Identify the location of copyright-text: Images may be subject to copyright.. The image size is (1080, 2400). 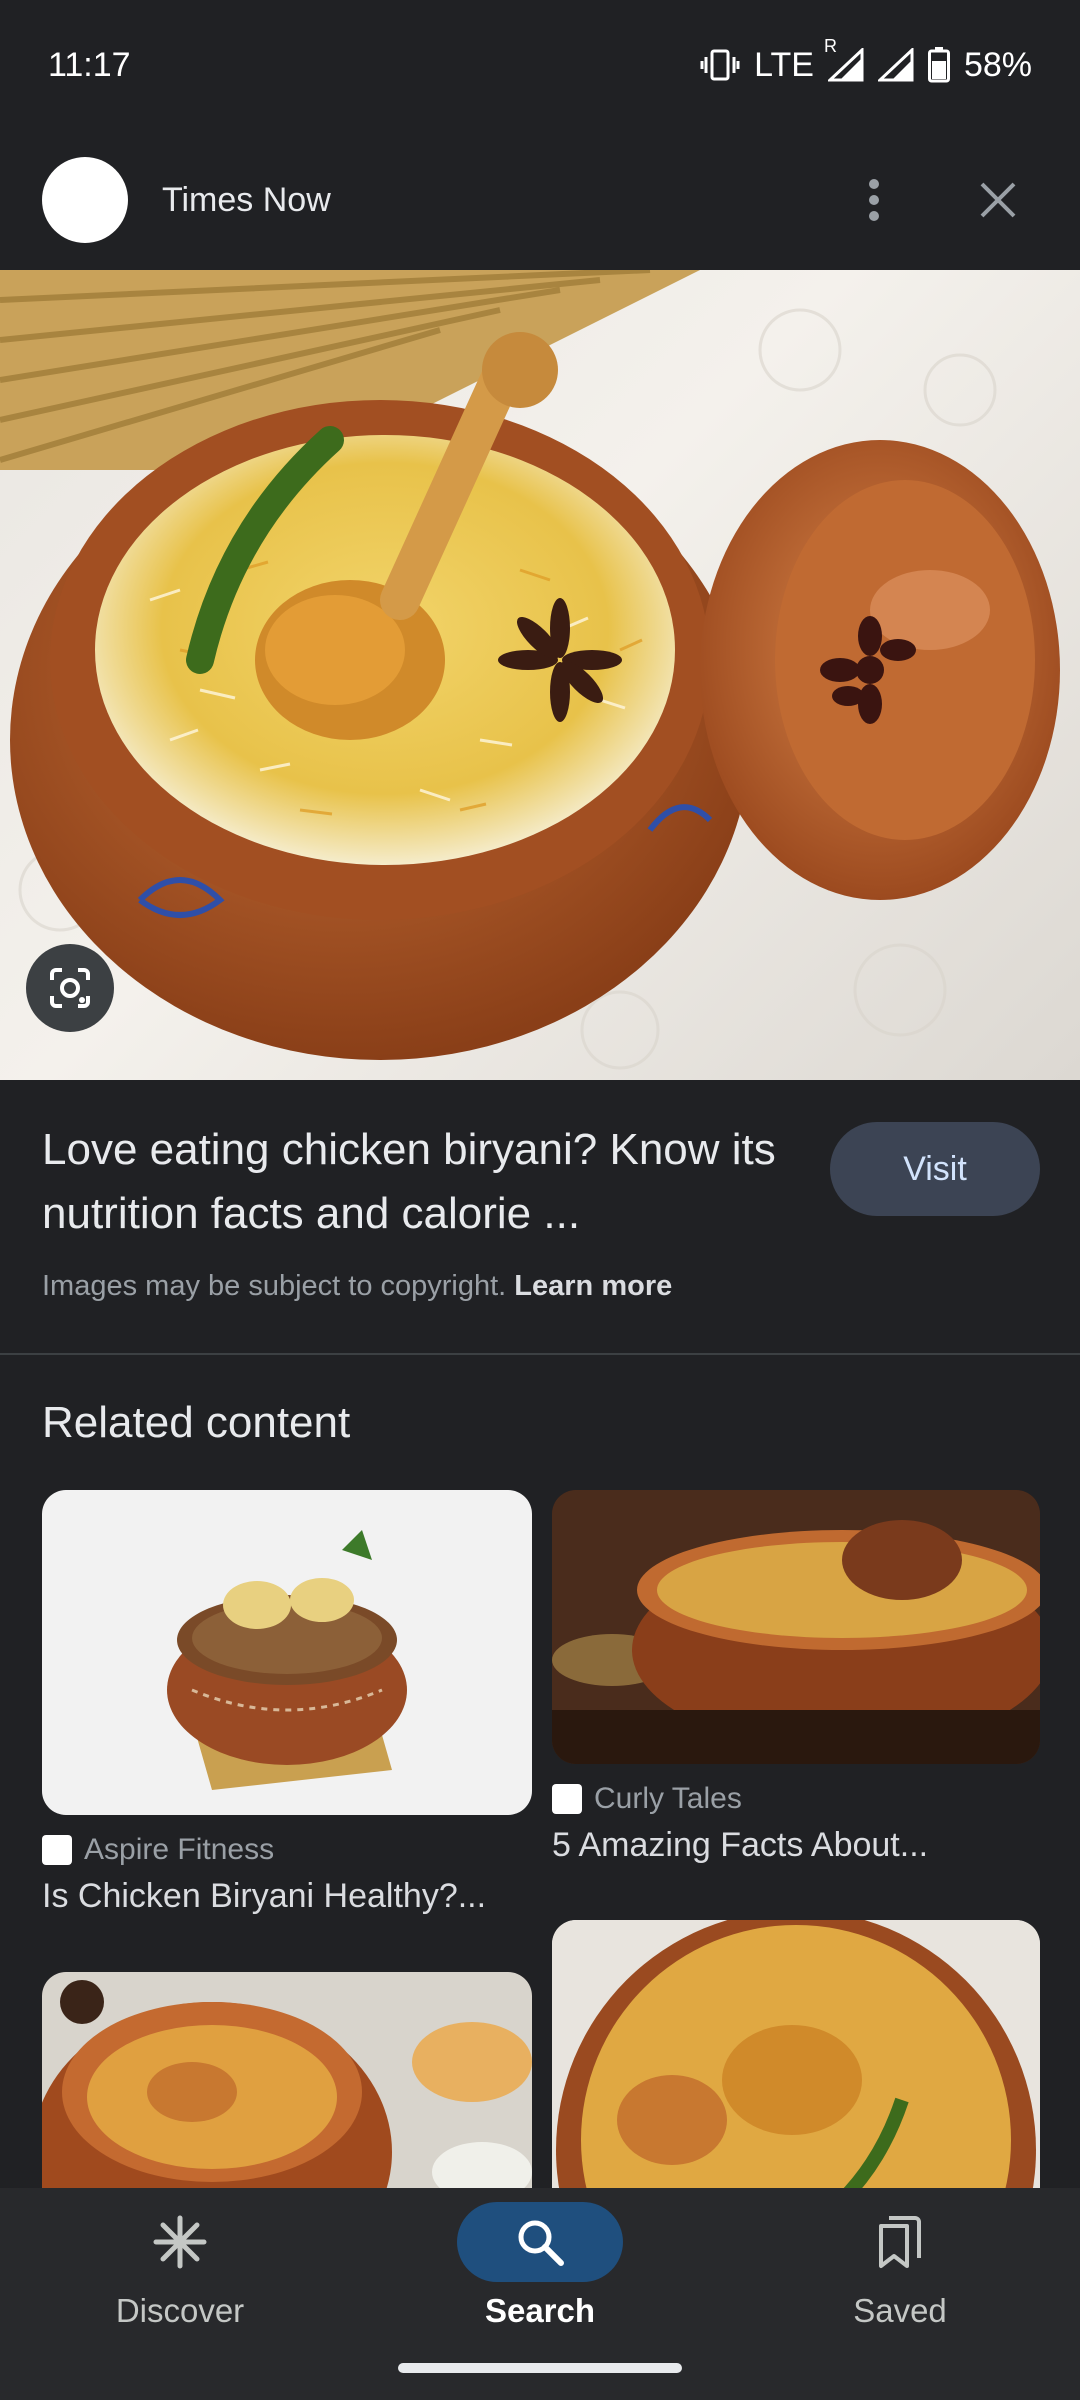
(274, 1286).